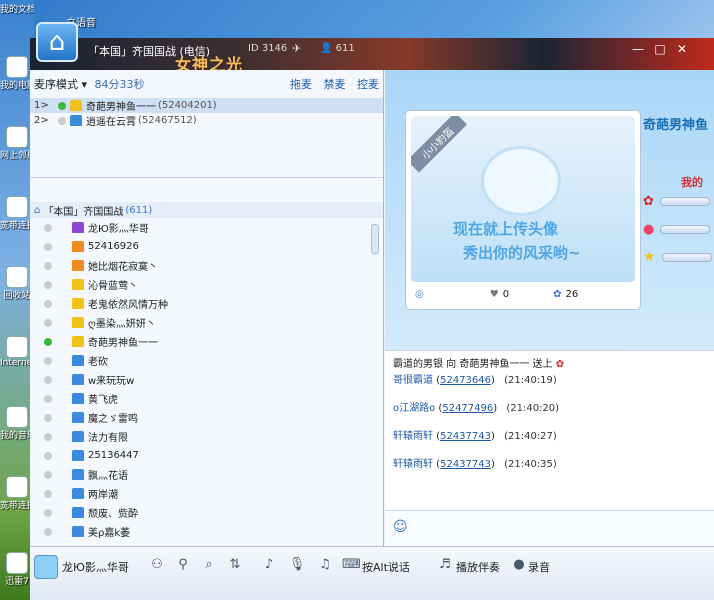 The height and width of the screenshot is (600, 714). What do you see at coordinates (478, 567) in the screenshot?
I see `play-accompaniment-button: 播放伴奏` at bounding box center [478, 567].